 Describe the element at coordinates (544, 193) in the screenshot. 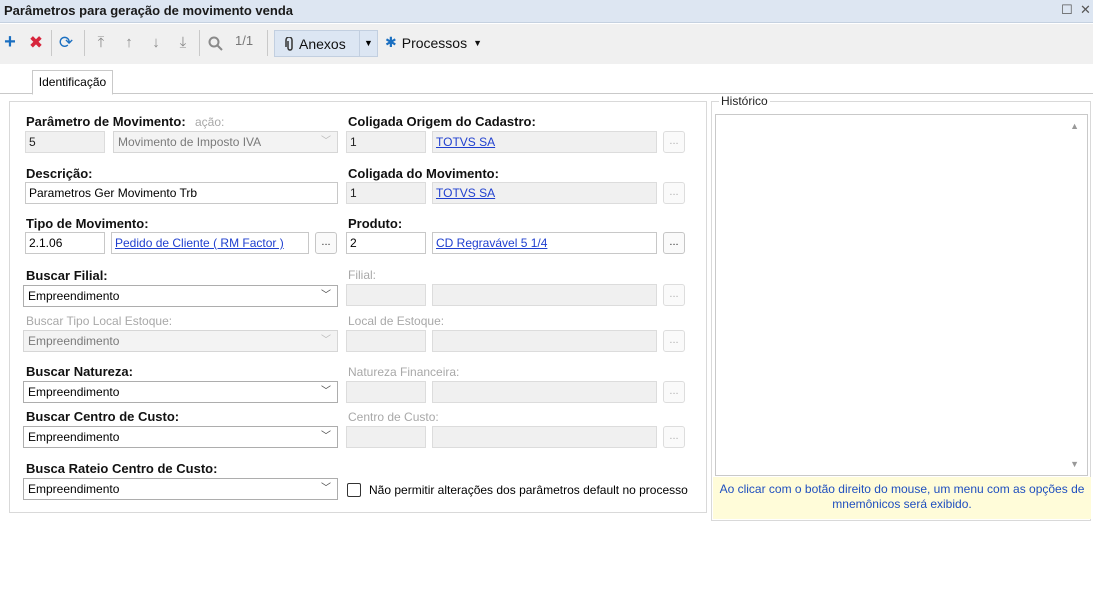

I see `coligada-movimento-link: TOTVS SA` at that location.